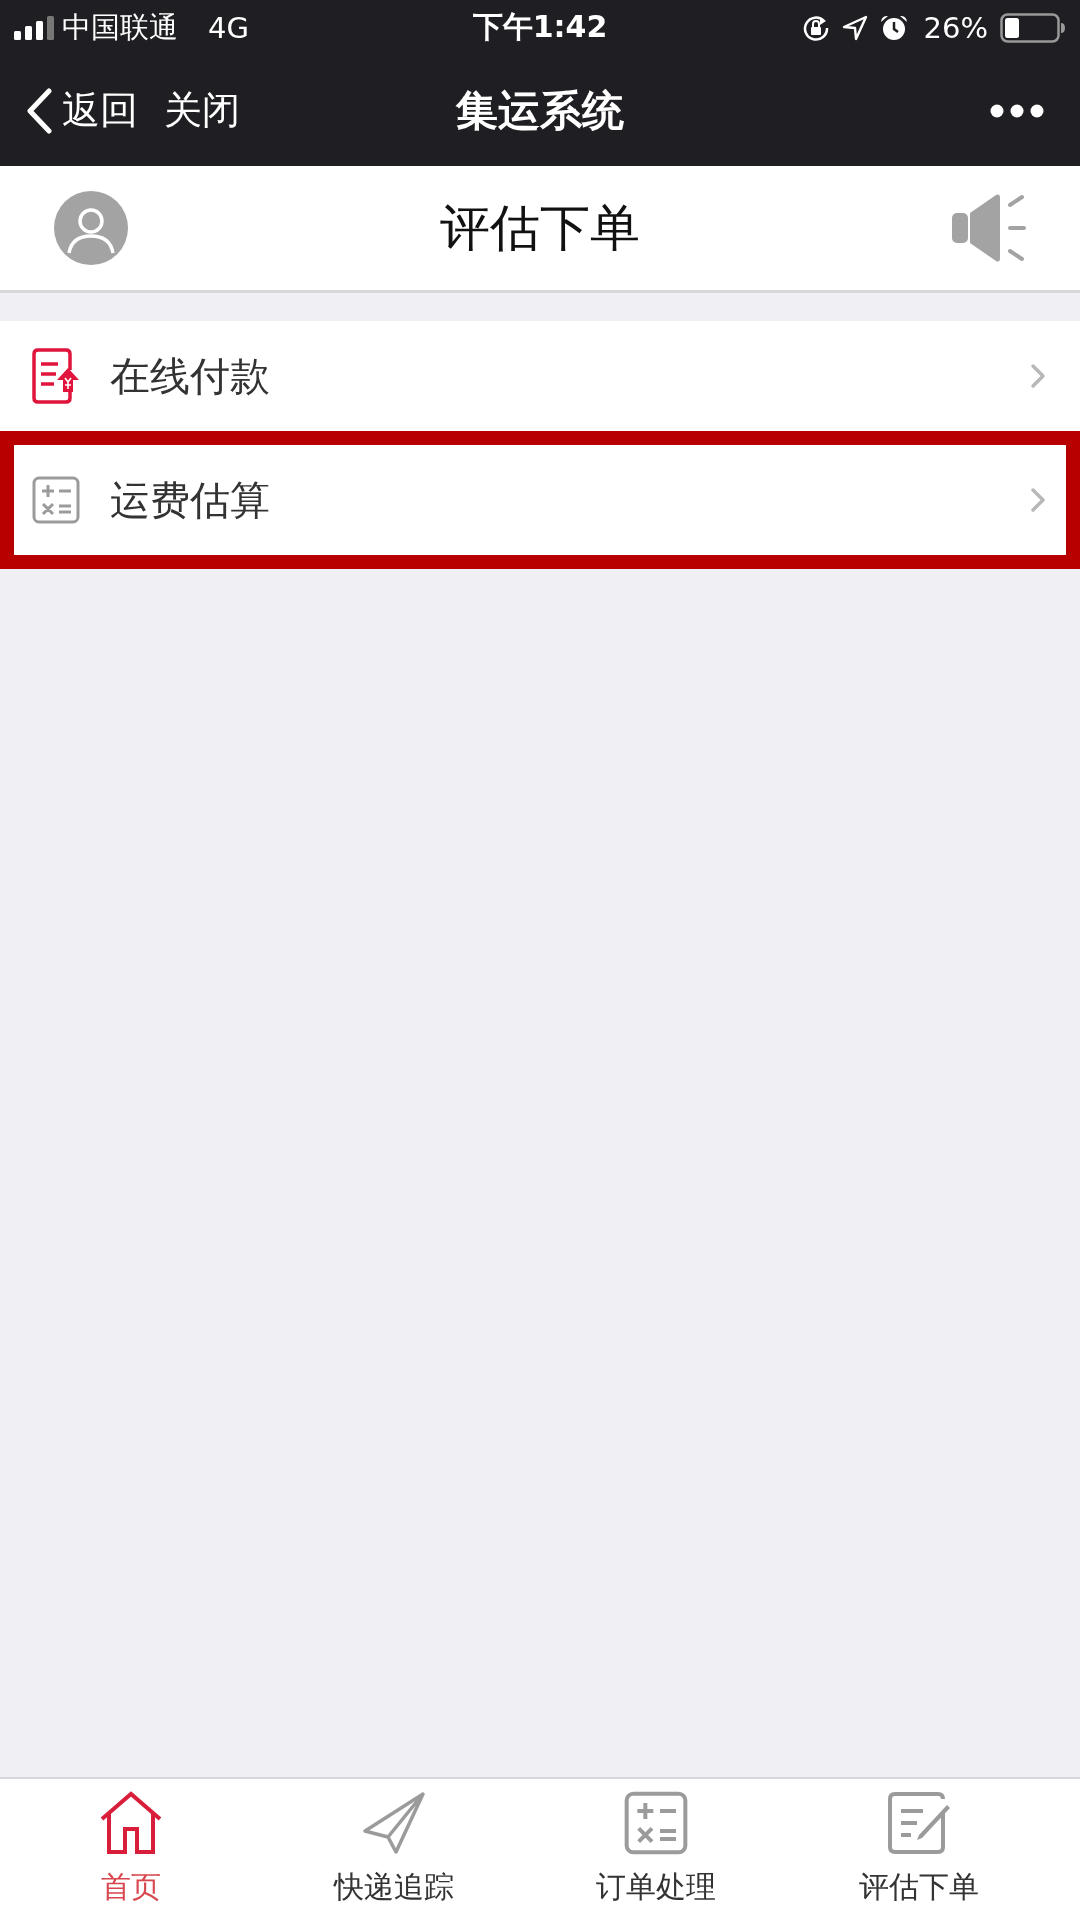 This screenshot has height=1920, width=1080. Describe the element at coordinates (1033, 27) in the screenshot. I see `battery-icon` at that location.